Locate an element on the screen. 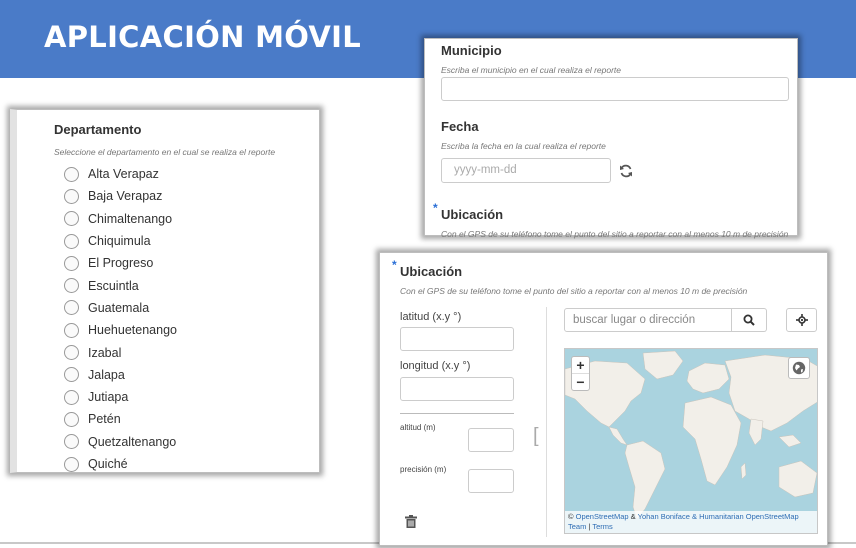 This screenshot has width=856, height=548. option-label: El Progreso is located at coordinates (121, 263).